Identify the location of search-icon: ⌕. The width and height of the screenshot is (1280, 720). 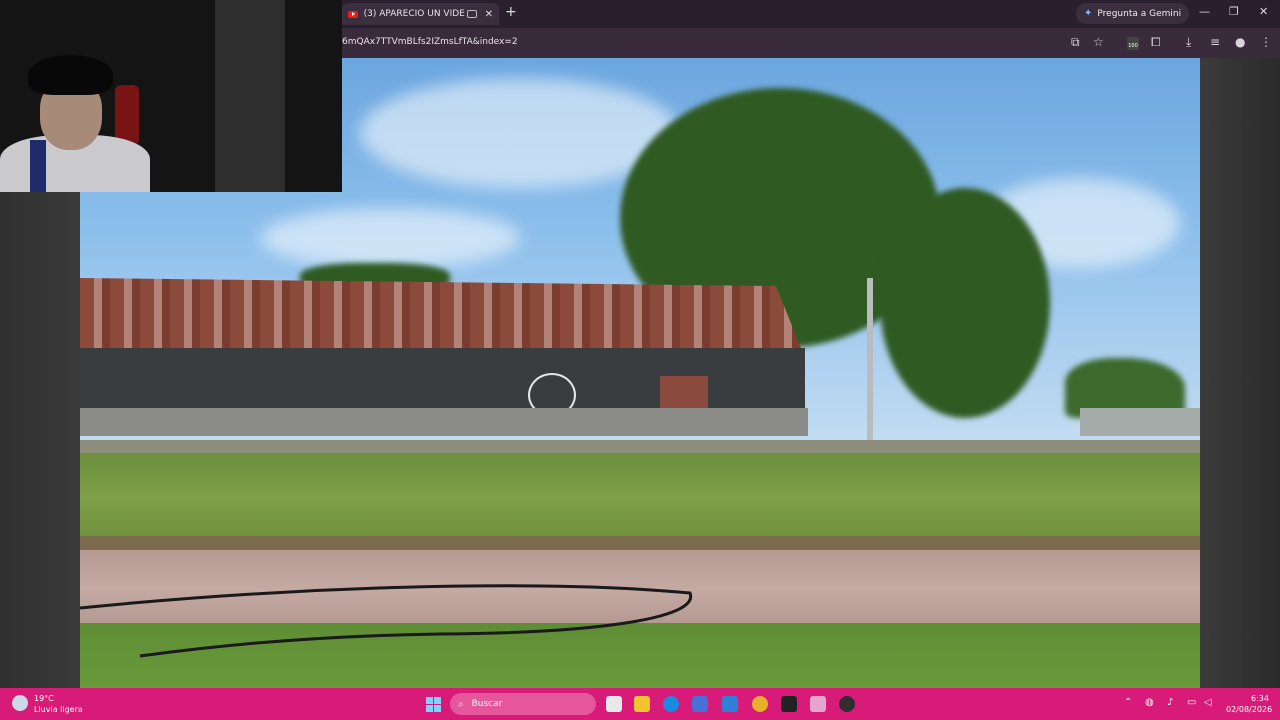
(461, 704).